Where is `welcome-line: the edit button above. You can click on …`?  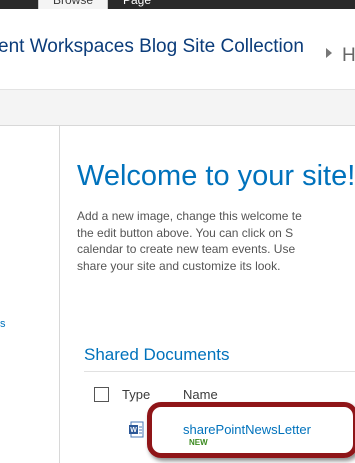 welcome-line: the edit button above. You can click on … is located at coordinates (185, 232).